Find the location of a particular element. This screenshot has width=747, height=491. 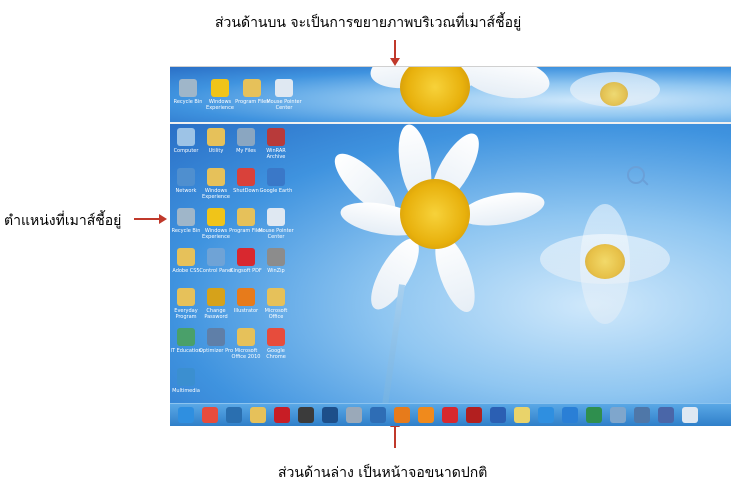

red-app-icon is located at coordinates (282, 415).